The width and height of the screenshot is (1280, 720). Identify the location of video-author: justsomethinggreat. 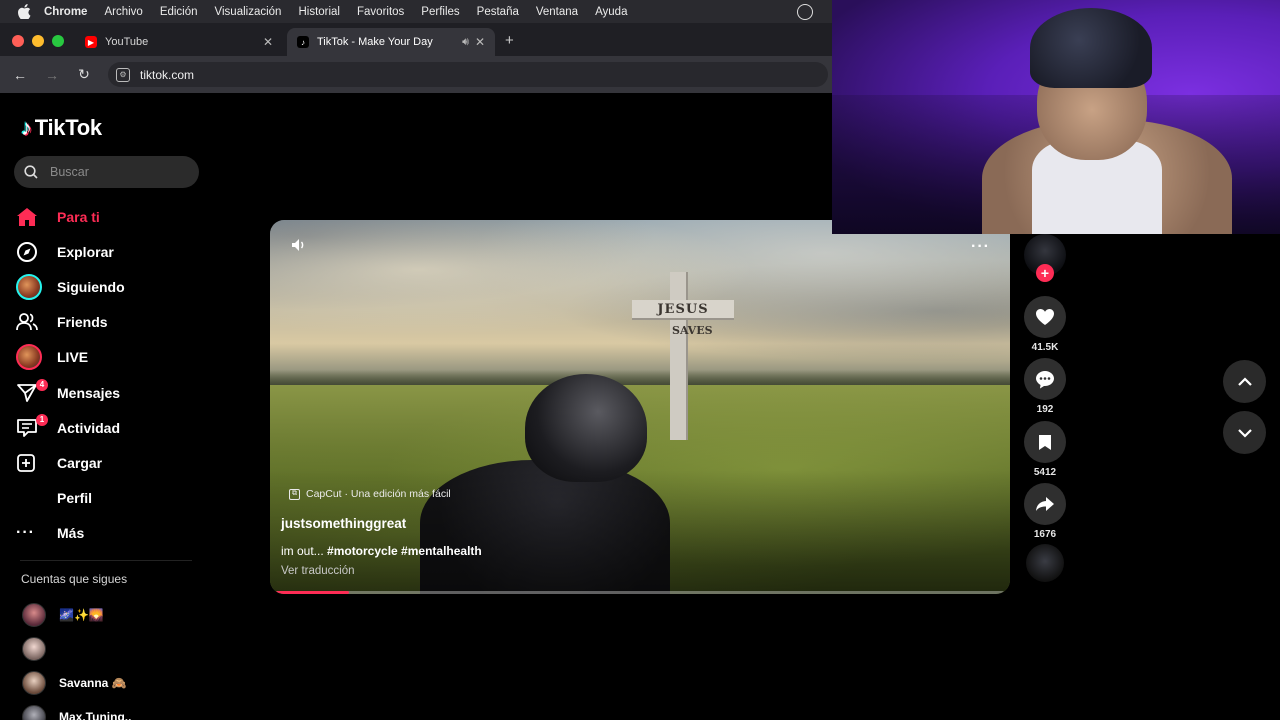
(343, 523).